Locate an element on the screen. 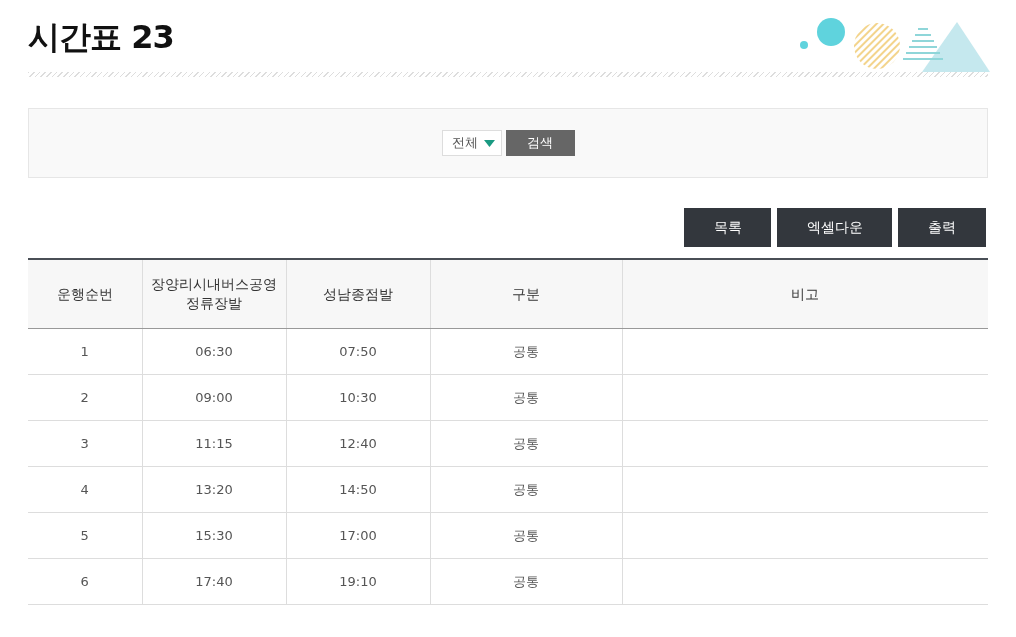  search-button: 검색 is located at coordinates (540, 143).